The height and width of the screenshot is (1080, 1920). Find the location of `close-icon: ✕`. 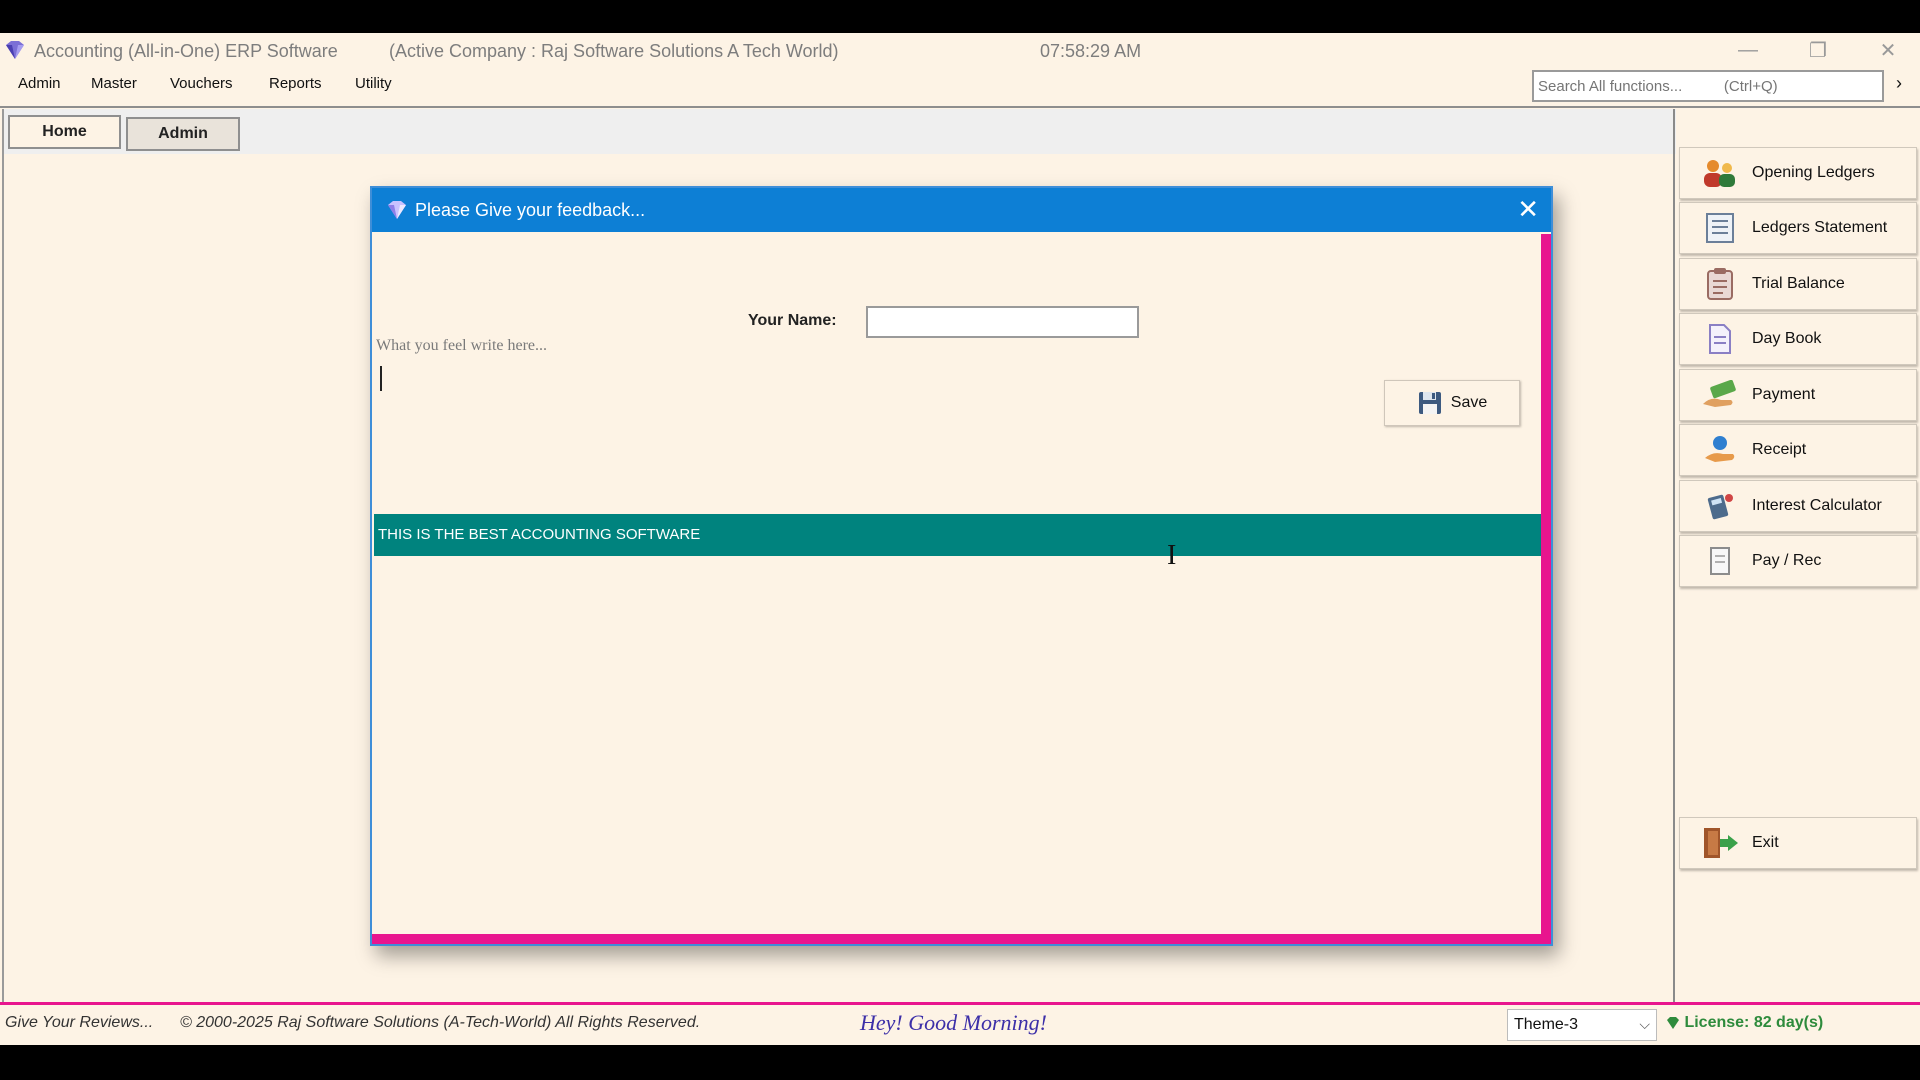

close-icon: ✕ is located at coordinates (1888, 50).